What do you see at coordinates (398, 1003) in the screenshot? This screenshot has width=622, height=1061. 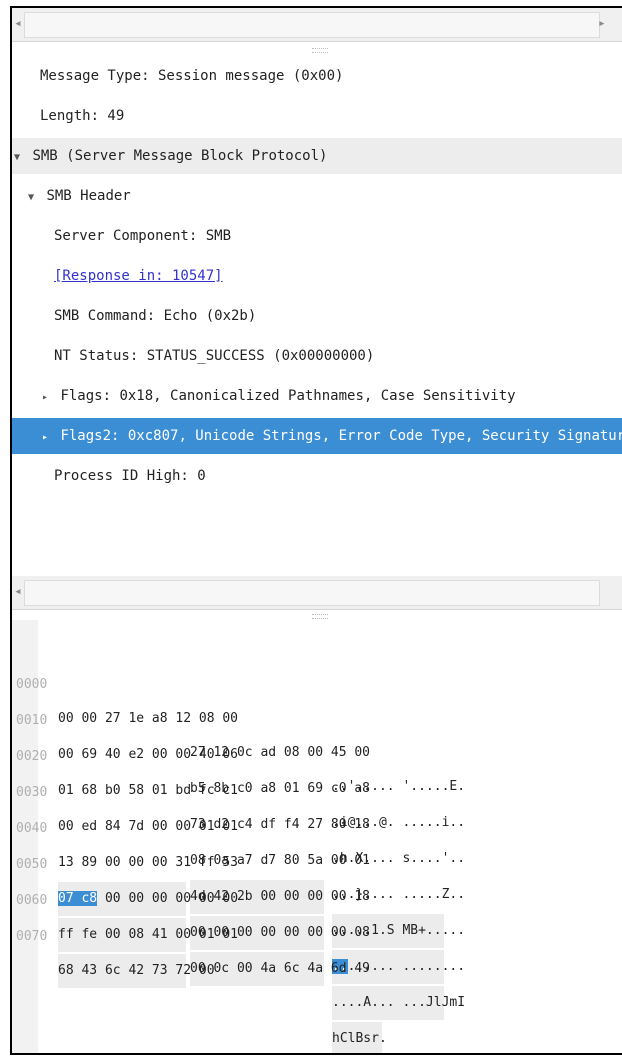 I see `ascii-bytes: ....A... ...JlJmI` at bounding box center [398, 1003].